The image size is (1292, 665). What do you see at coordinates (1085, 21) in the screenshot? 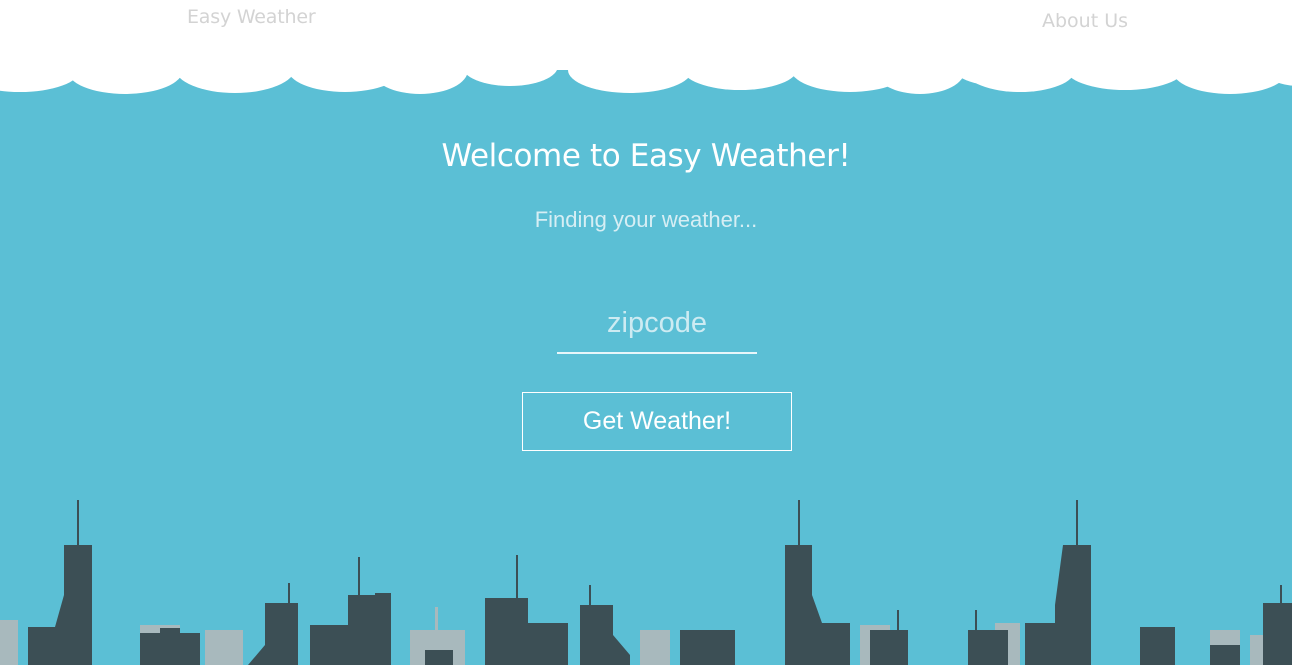
I see `nav-about-link: About Us` at bounding box center [1085, 21].